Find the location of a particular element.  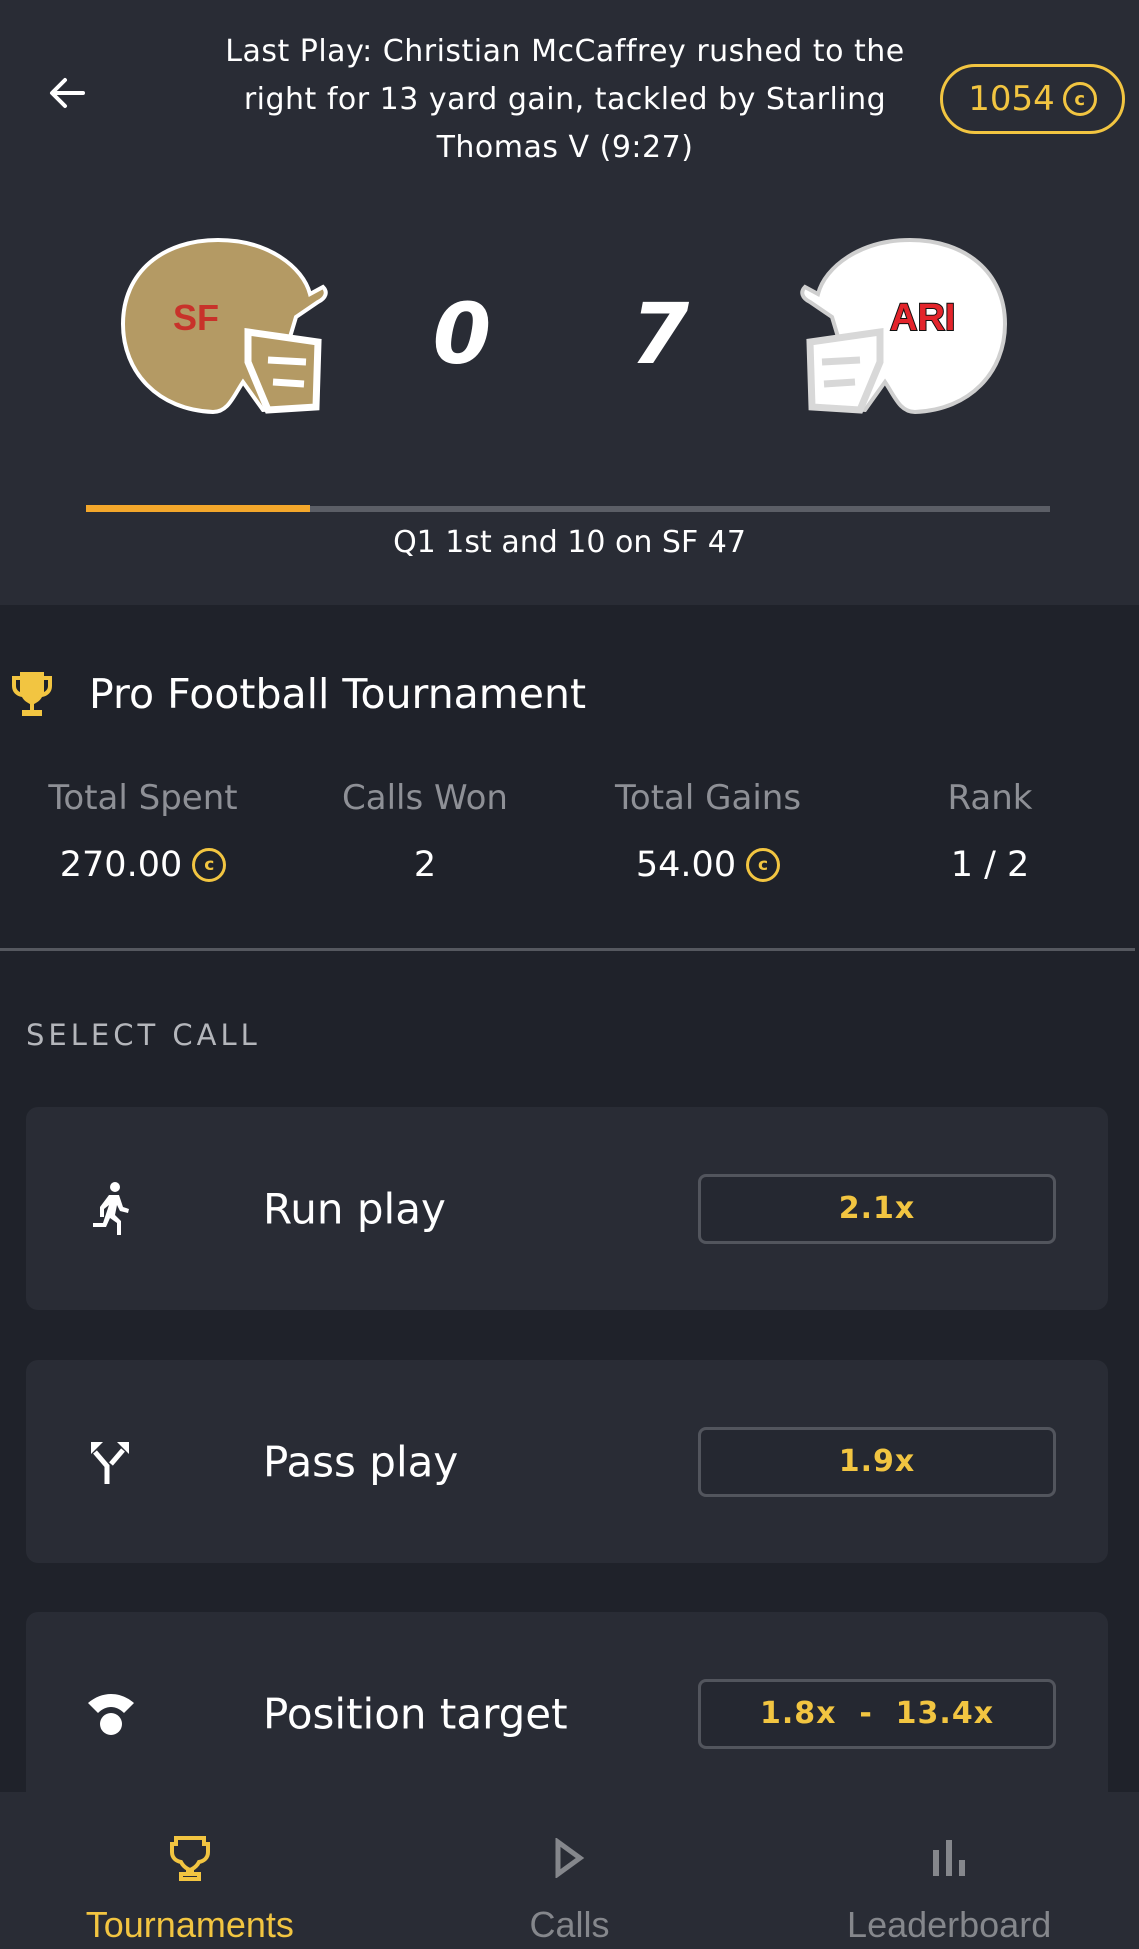

arrow-left-icon is located at coordinates (67, 93).